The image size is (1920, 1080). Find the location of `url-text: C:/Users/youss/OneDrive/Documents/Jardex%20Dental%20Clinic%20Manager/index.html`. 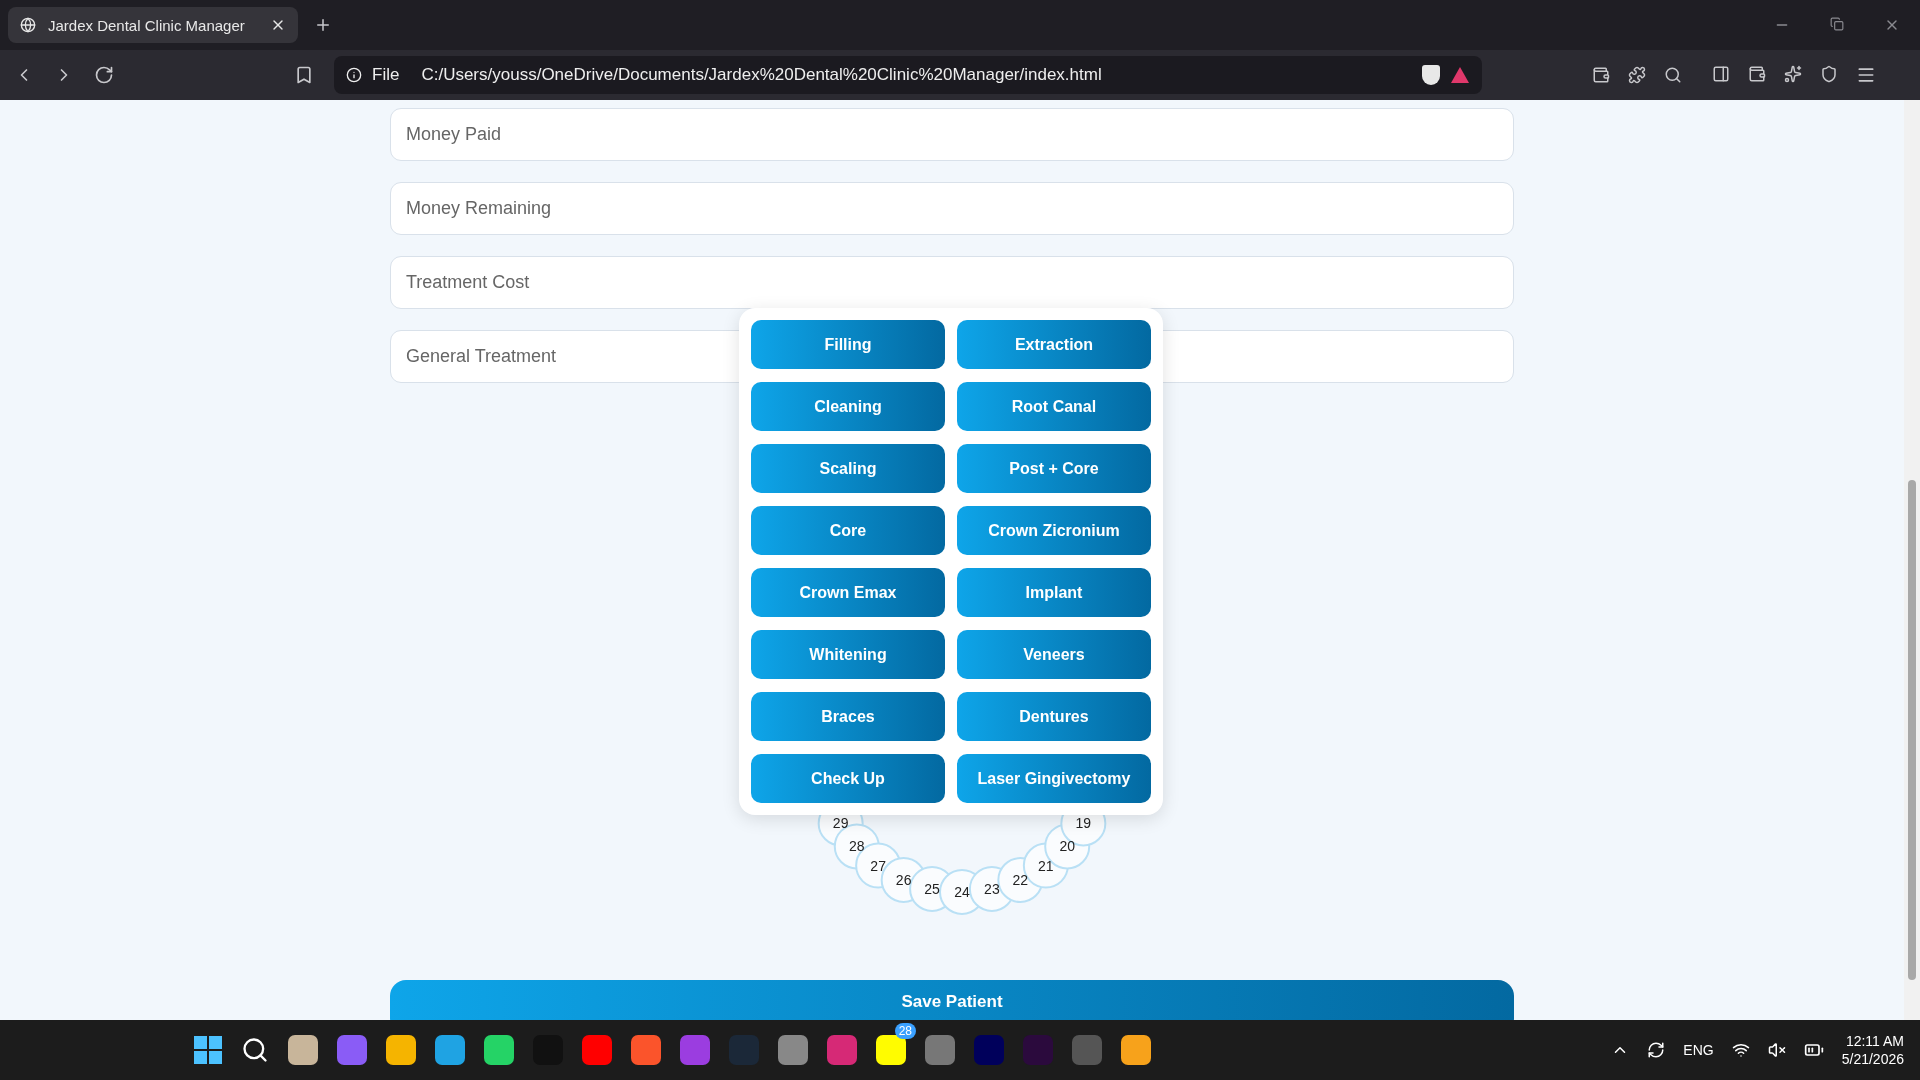

url-text: C:/Users/youss/OneDrive/Documents/Jardex%20Dental%20Clinic%20Manager/index.html is located at coordinates (762, 75).